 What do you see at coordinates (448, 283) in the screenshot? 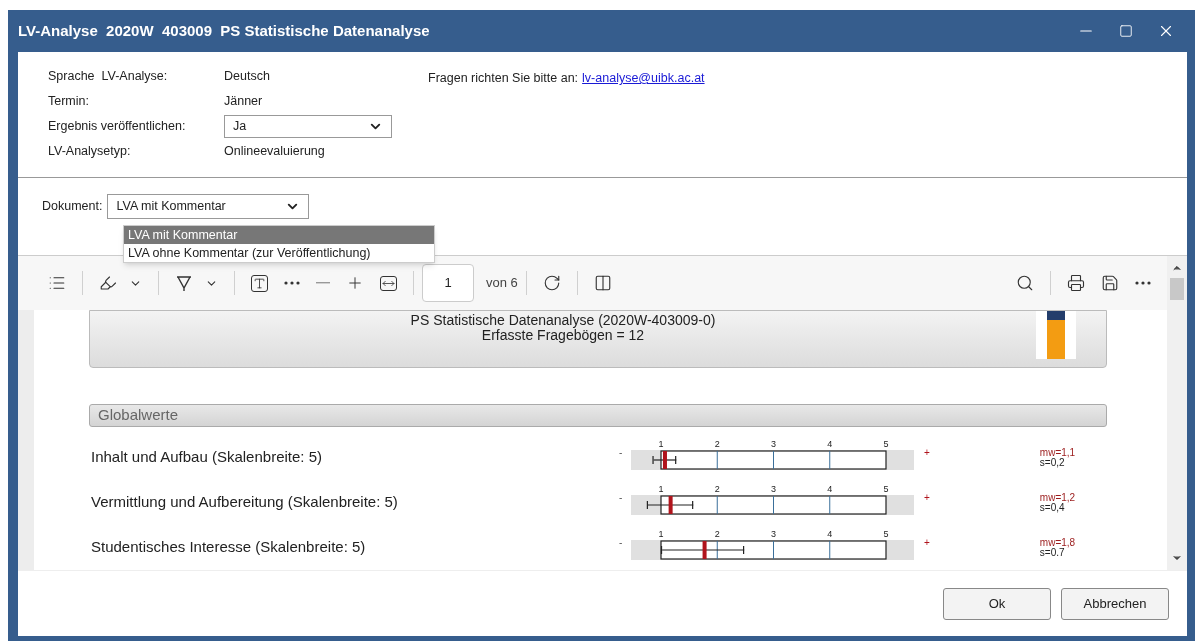
I see `page-number-field: 1` at bounding box center [448, 283].